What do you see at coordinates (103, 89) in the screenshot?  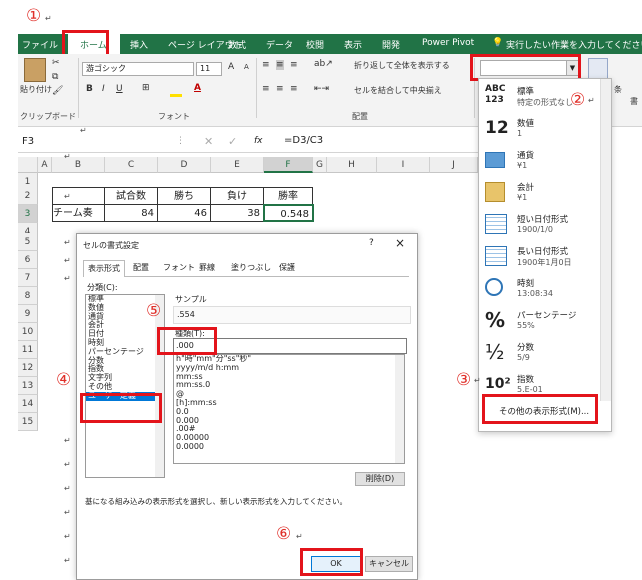 I see `italic-button: I` at bounding box center [103, 89].